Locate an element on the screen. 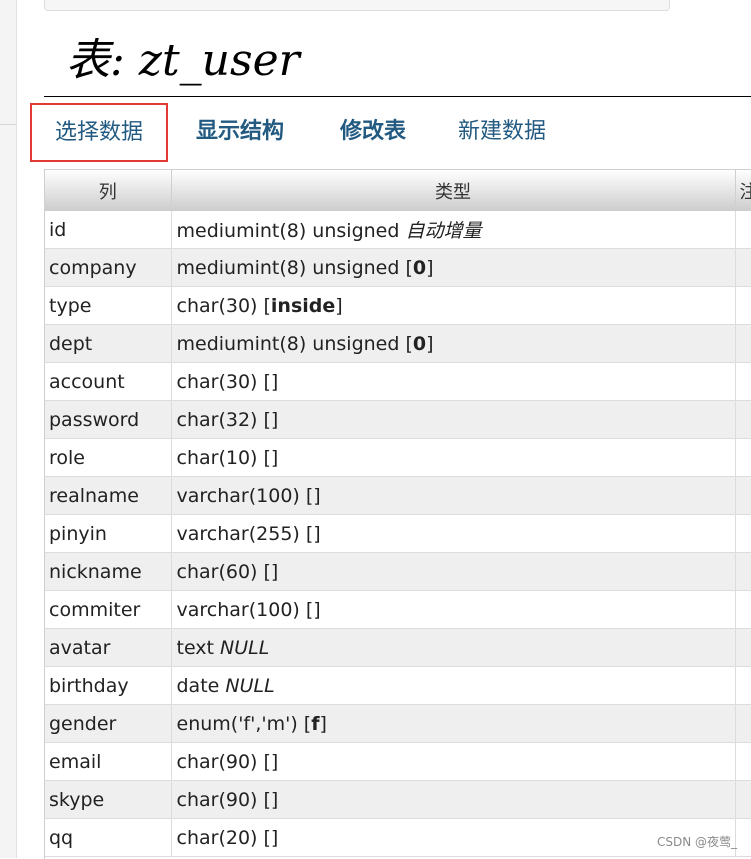 The height and width of the screenshot is (859, 751). column-name-cell: pinyin is located at coordinates (108, 533).